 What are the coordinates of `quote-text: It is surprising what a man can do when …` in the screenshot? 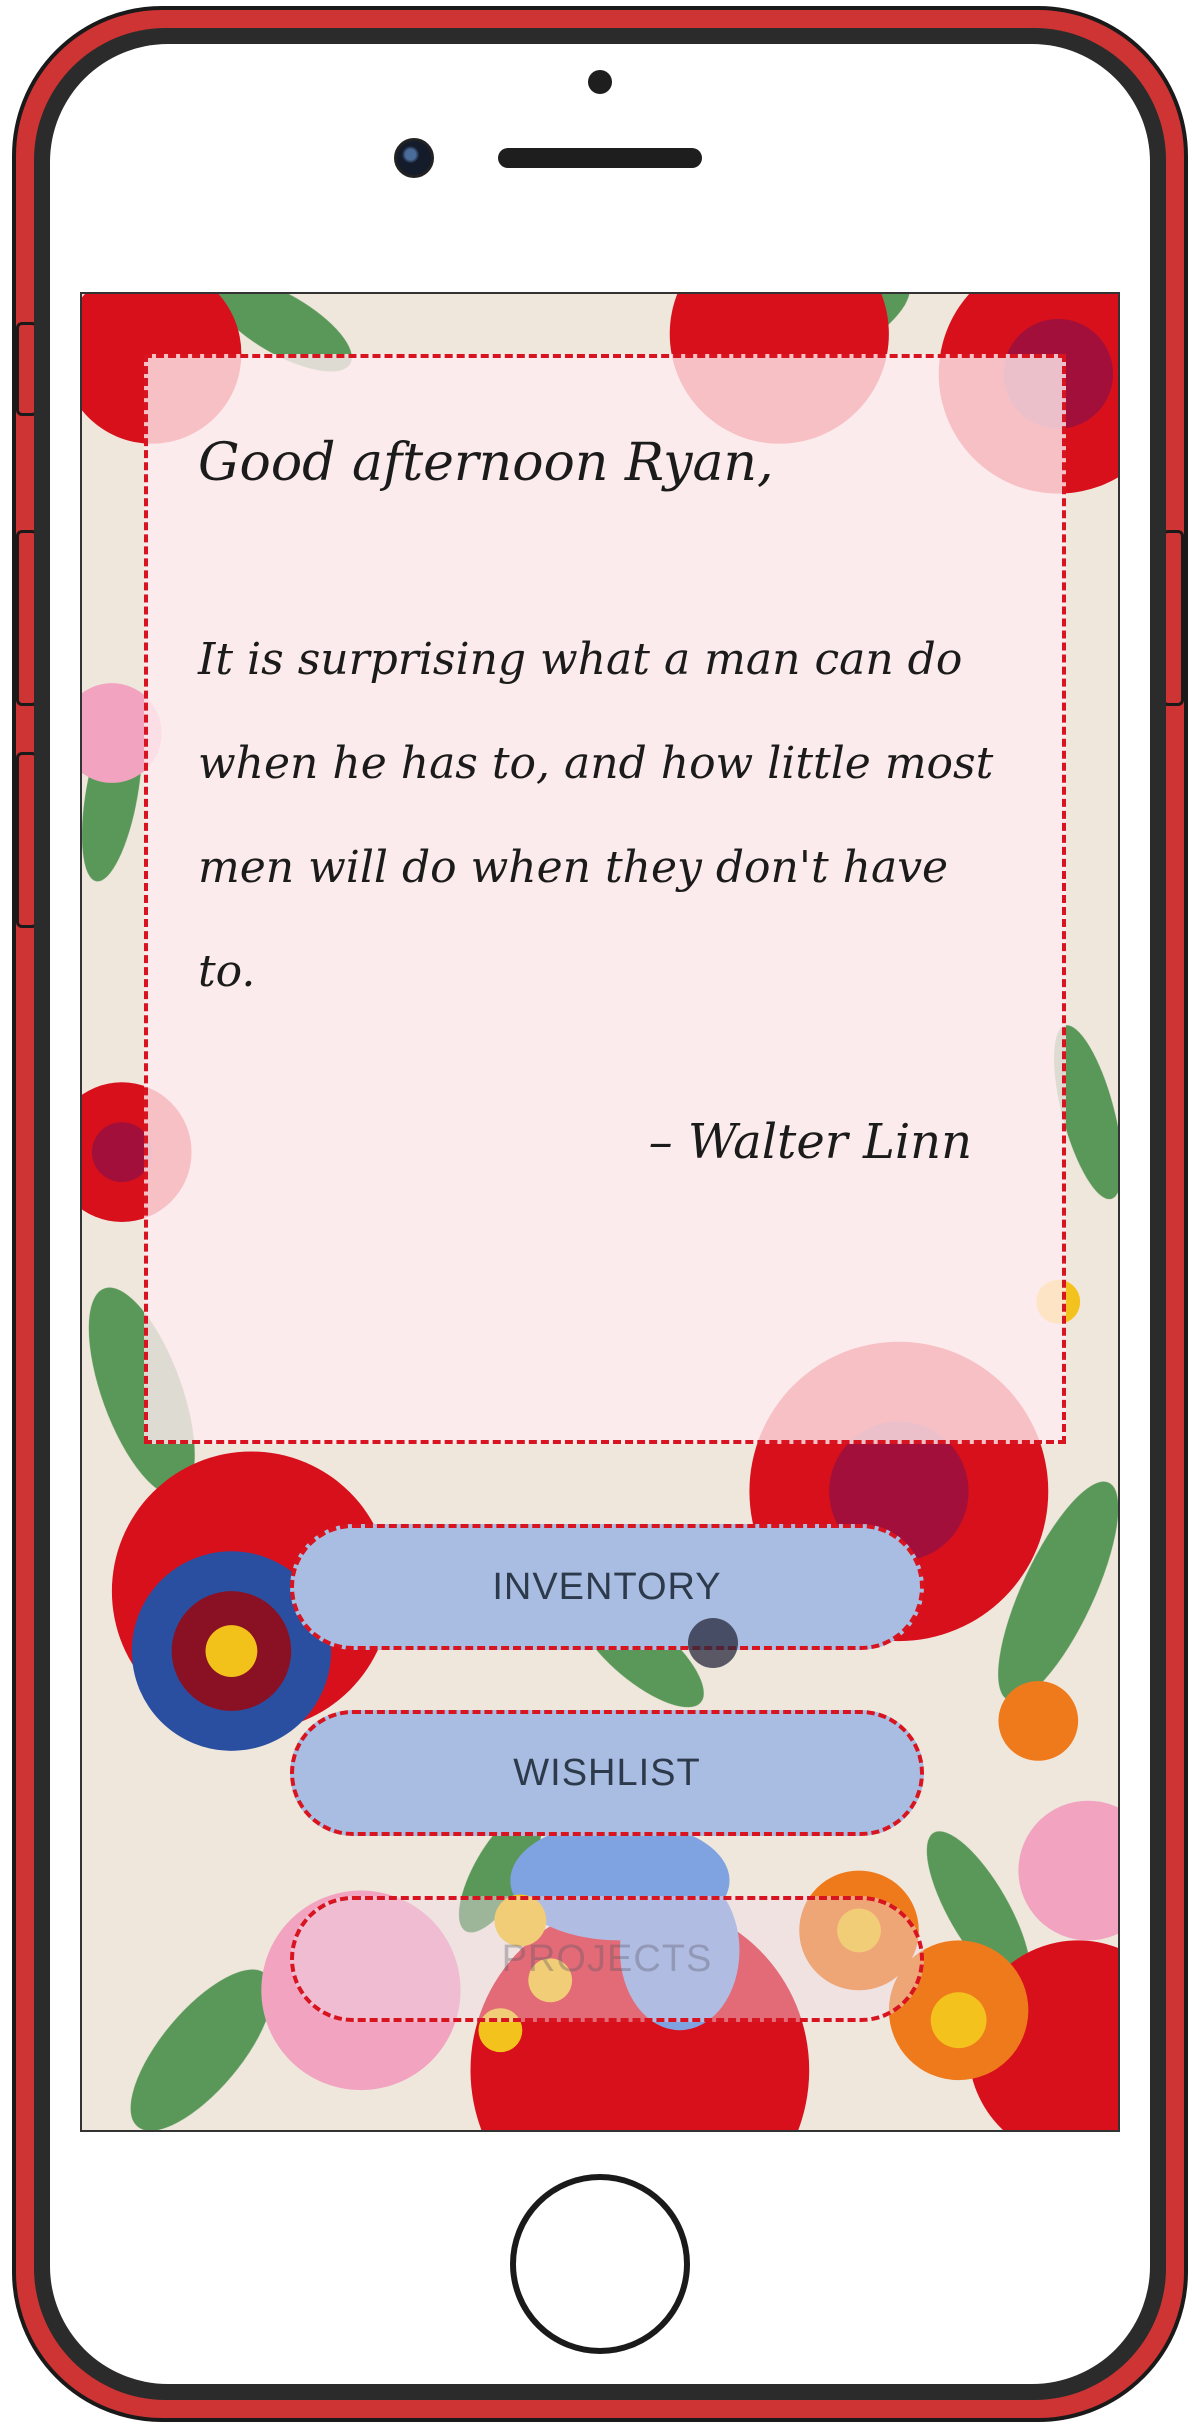 It's located at (596, 815).